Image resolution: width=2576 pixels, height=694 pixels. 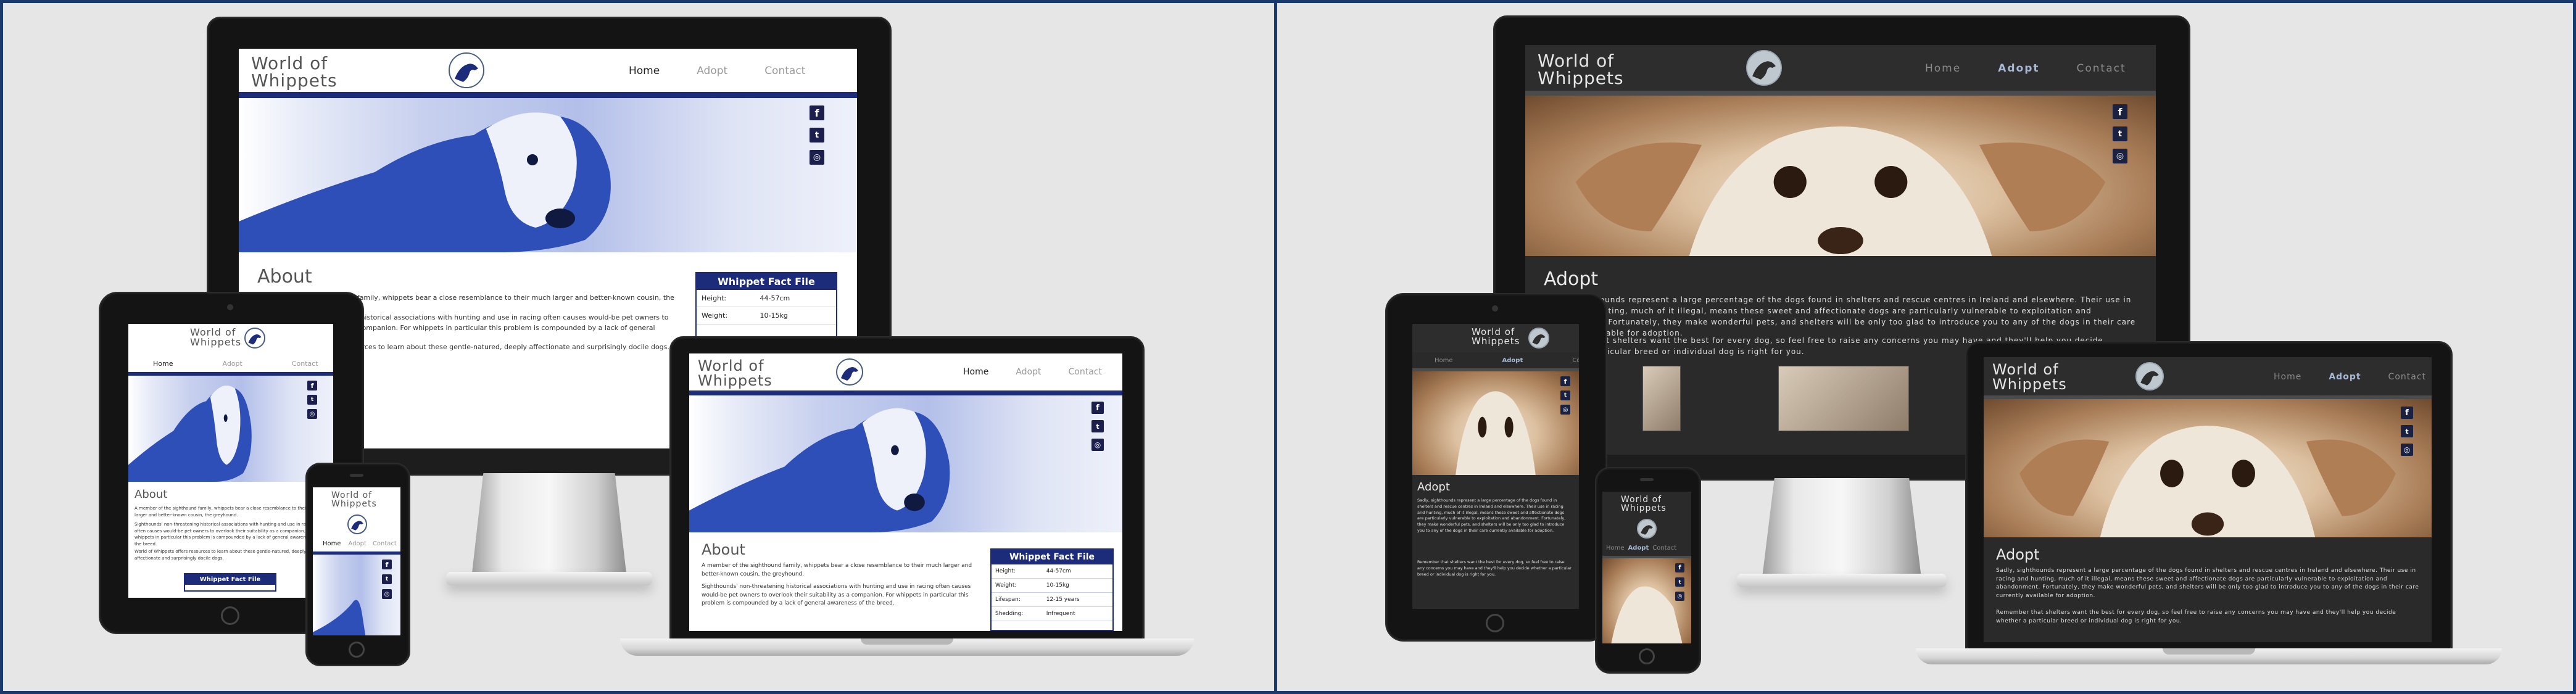 I want to click on fact-label: Shedding:, so click(x=1010, y=614).